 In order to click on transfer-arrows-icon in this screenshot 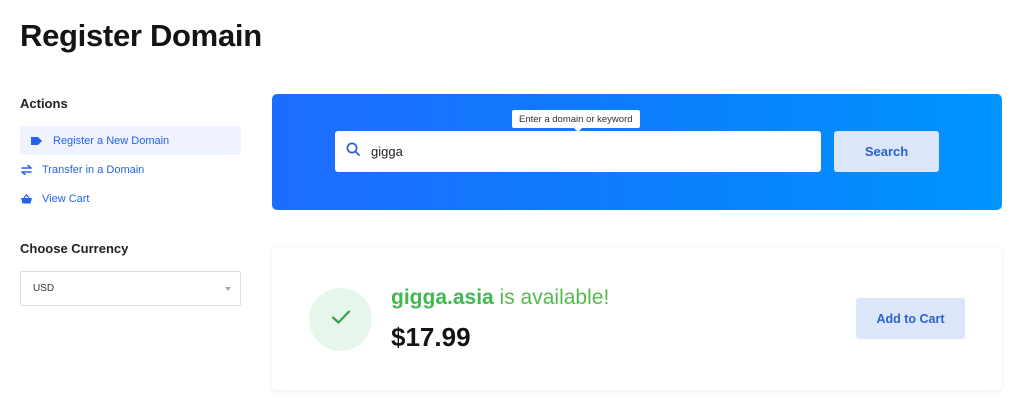, I will do `click(26, 170)`.